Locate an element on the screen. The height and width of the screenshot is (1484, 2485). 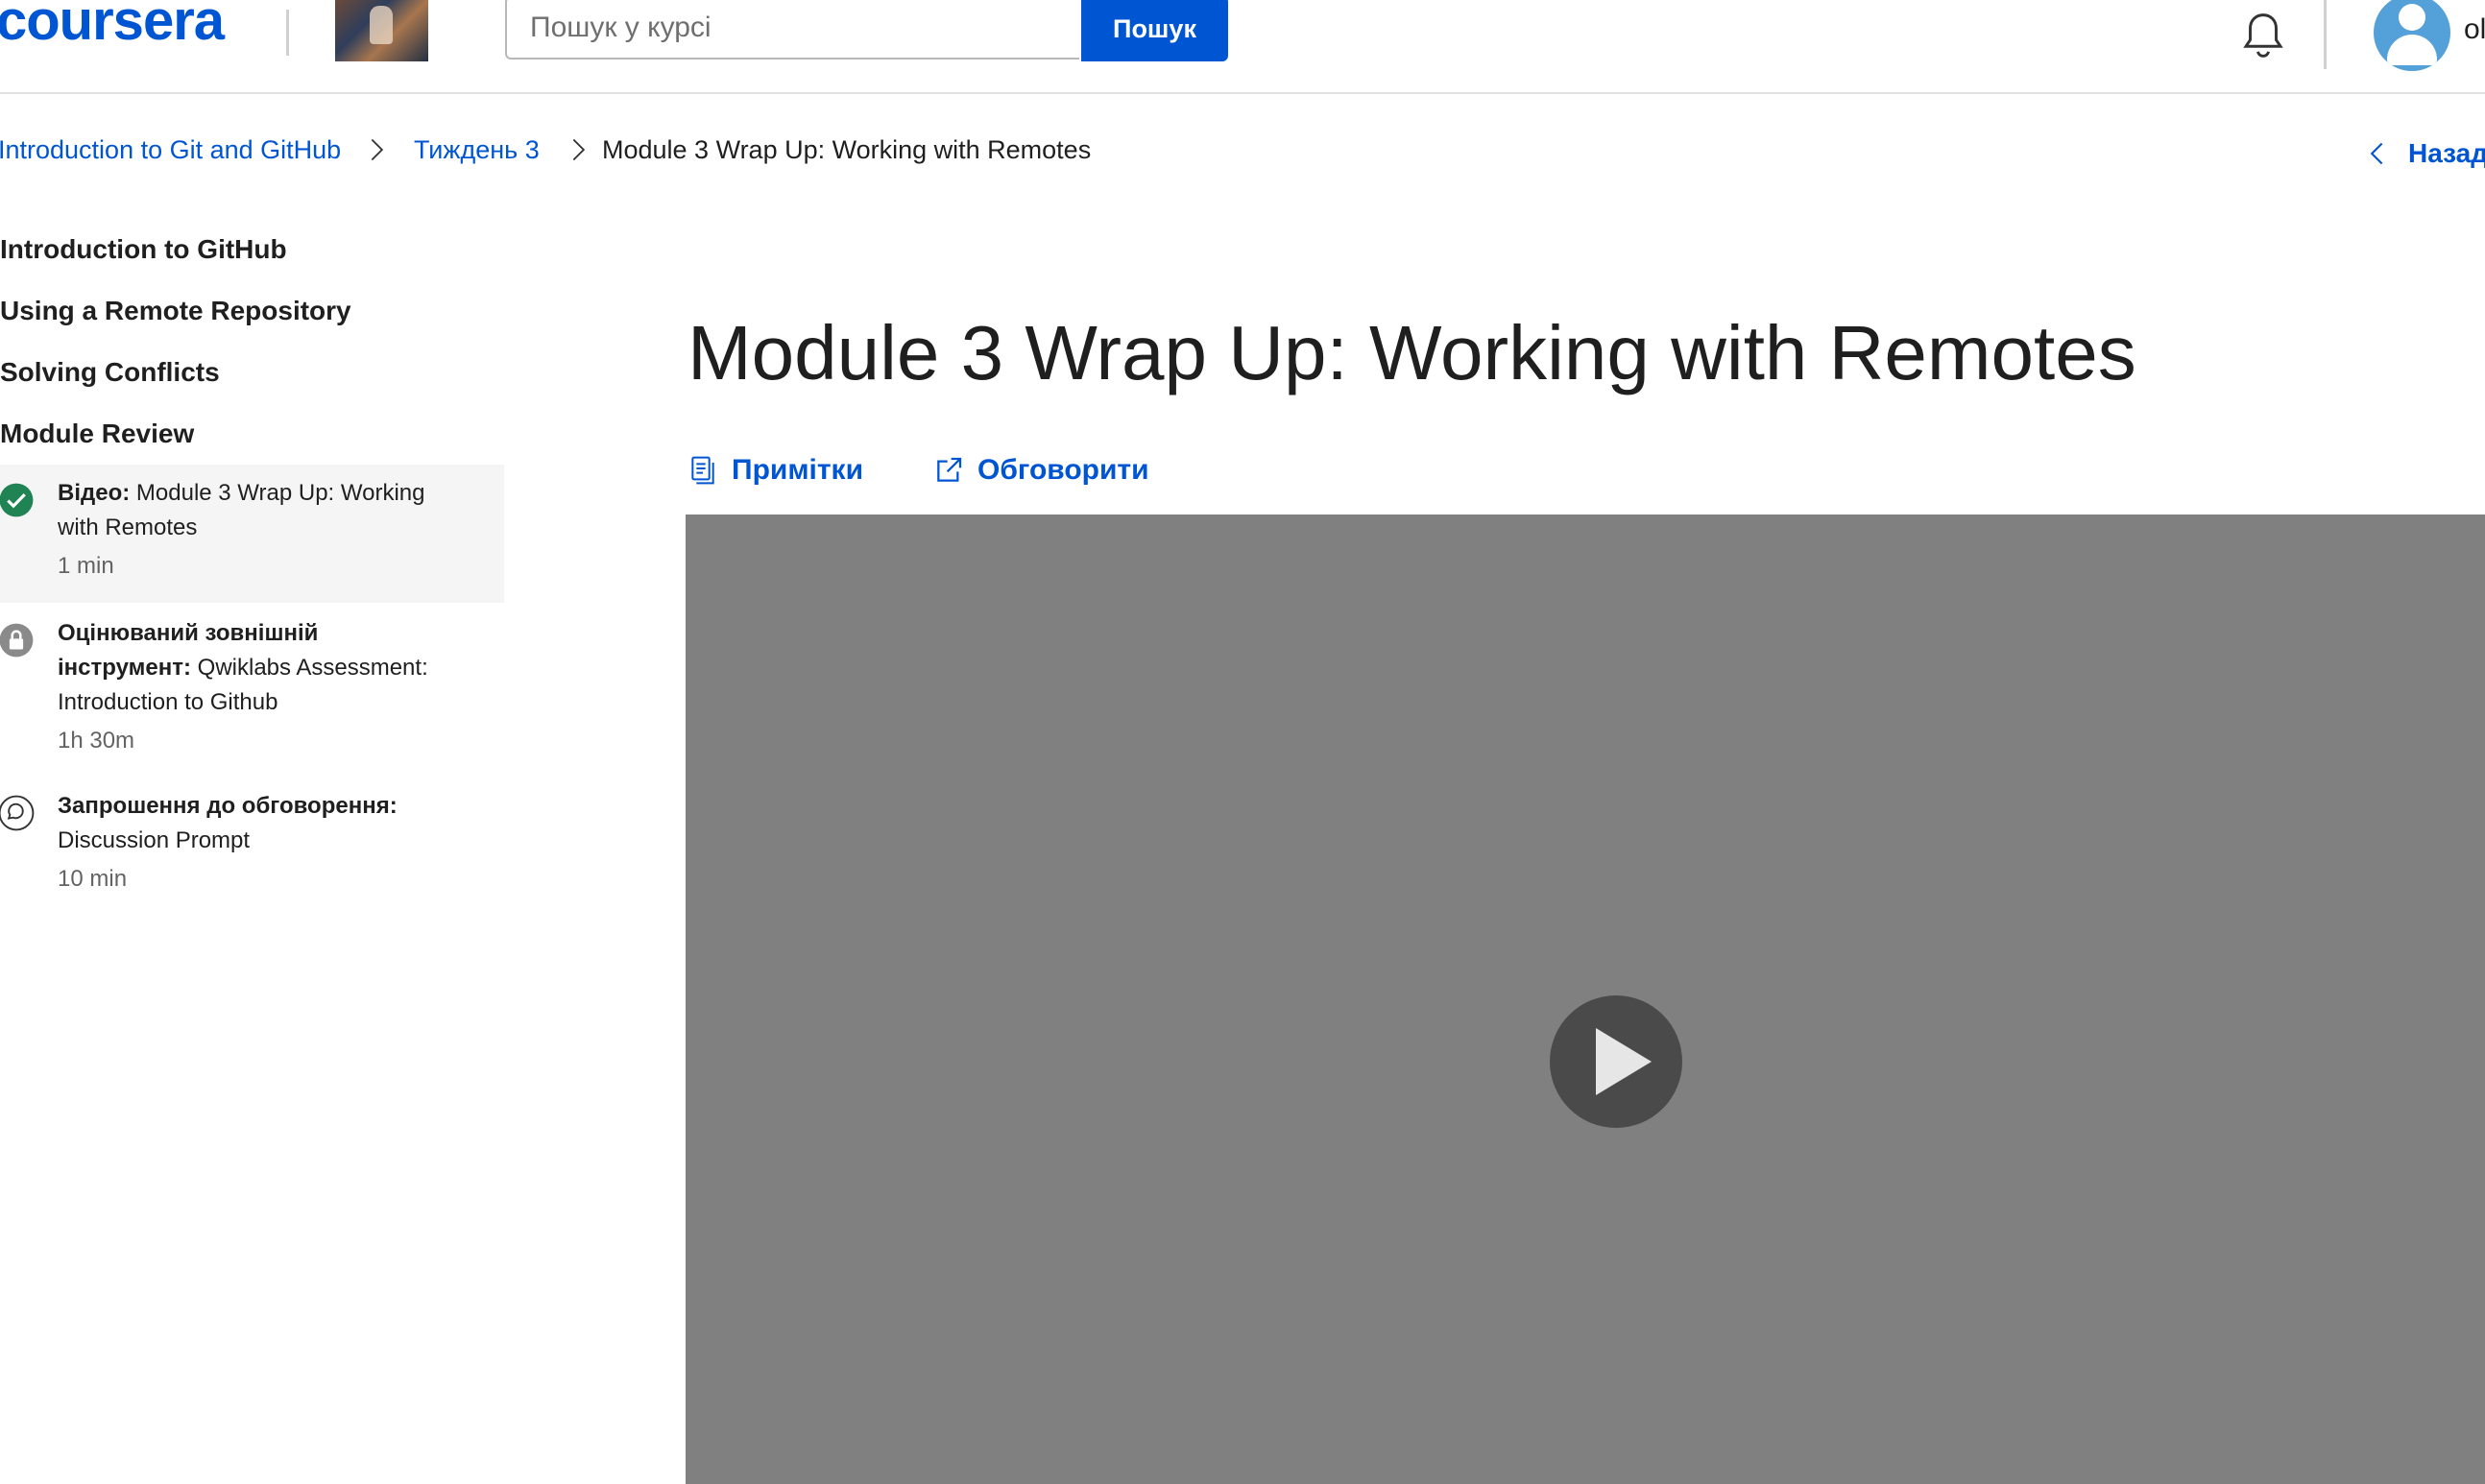
top-header: coursera Пошук ol is located at coordinates (1242, 47).